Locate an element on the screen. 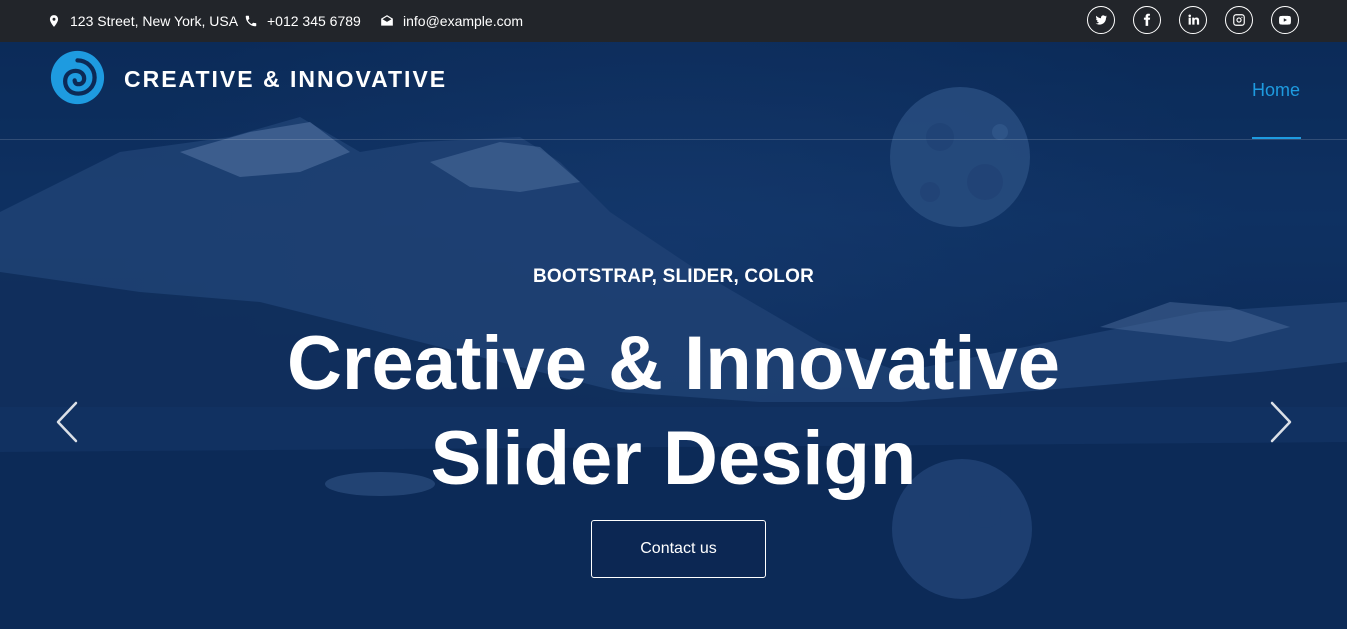 The image size is (1347, 629). facebook-icon is located at coordinates (1147, 19).